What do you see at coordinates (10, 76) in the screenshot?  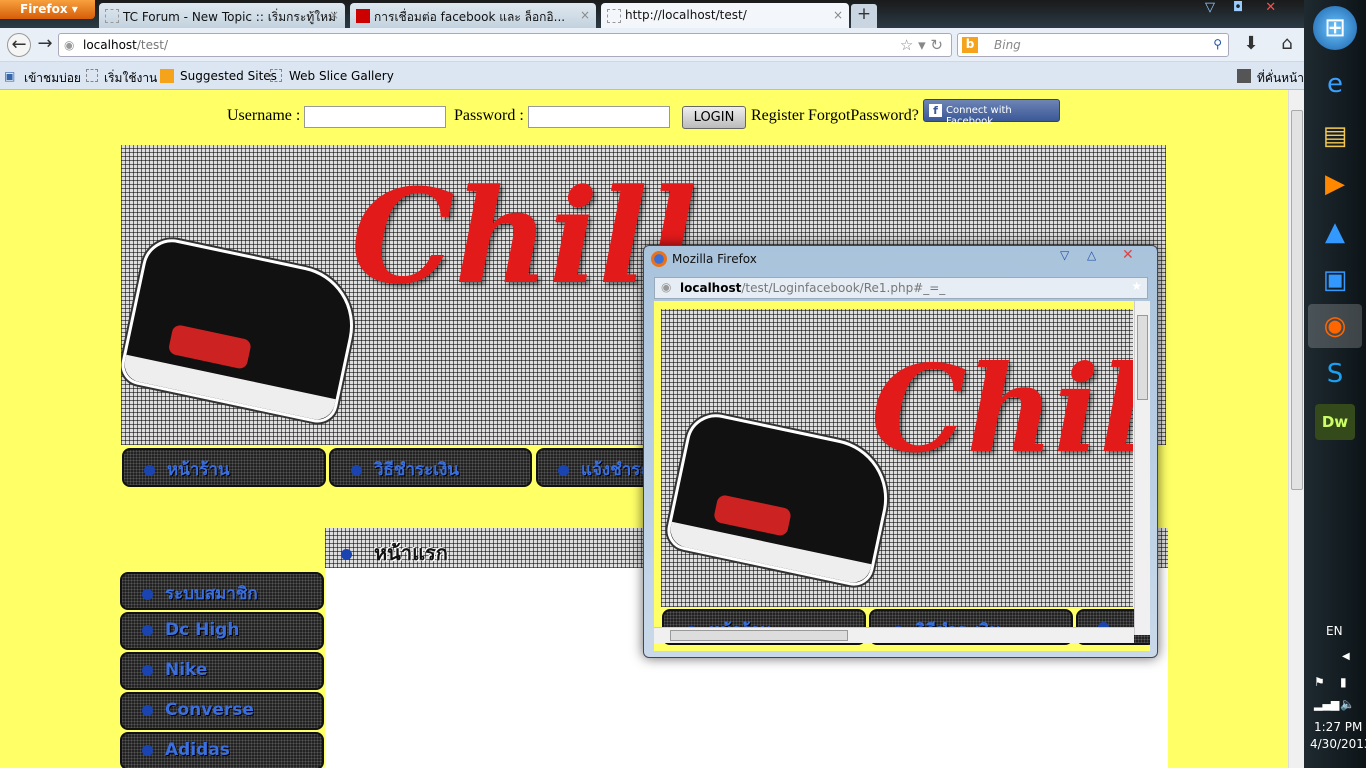 I see `most-visited-icon: ▣` at bounding box center [10, 76].